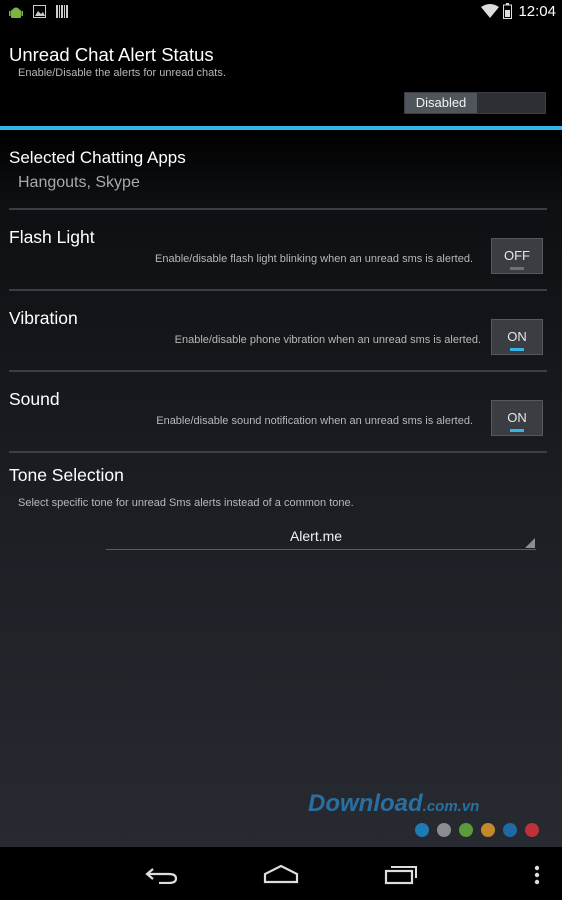 The width and height of the screenshot is (562, 900). I want to click on navigation-bar, so click(281, 873).